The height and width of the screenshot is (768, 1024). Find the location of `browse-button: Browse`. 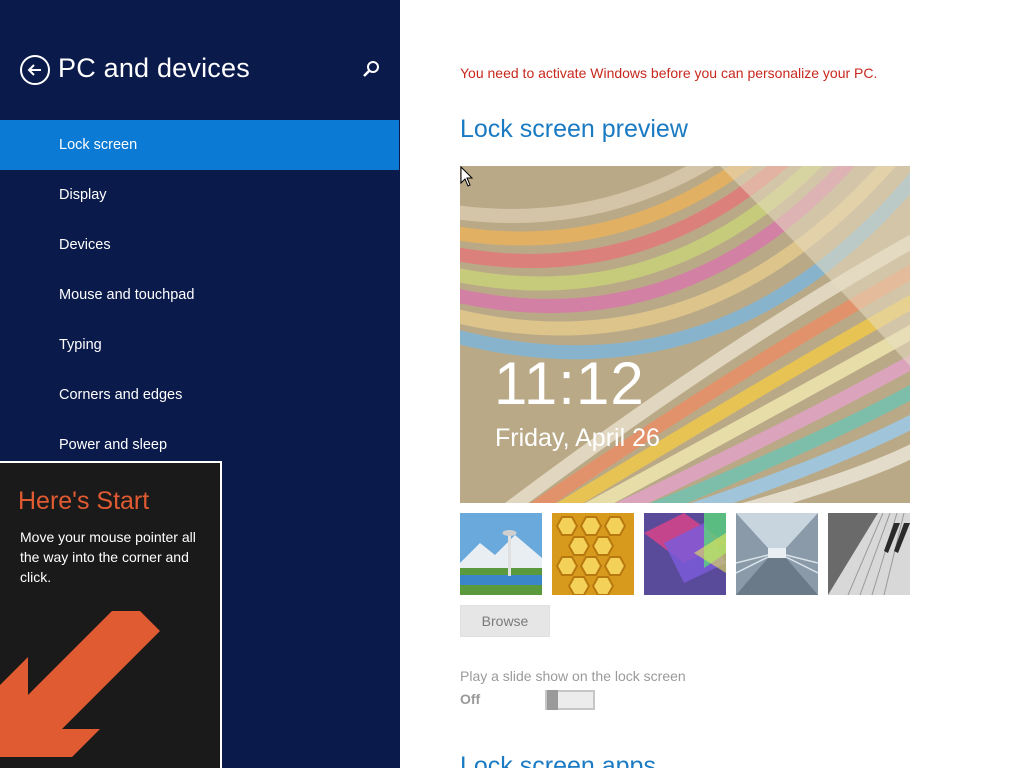

browse-button: Browse is located at coordinates (505, 621).